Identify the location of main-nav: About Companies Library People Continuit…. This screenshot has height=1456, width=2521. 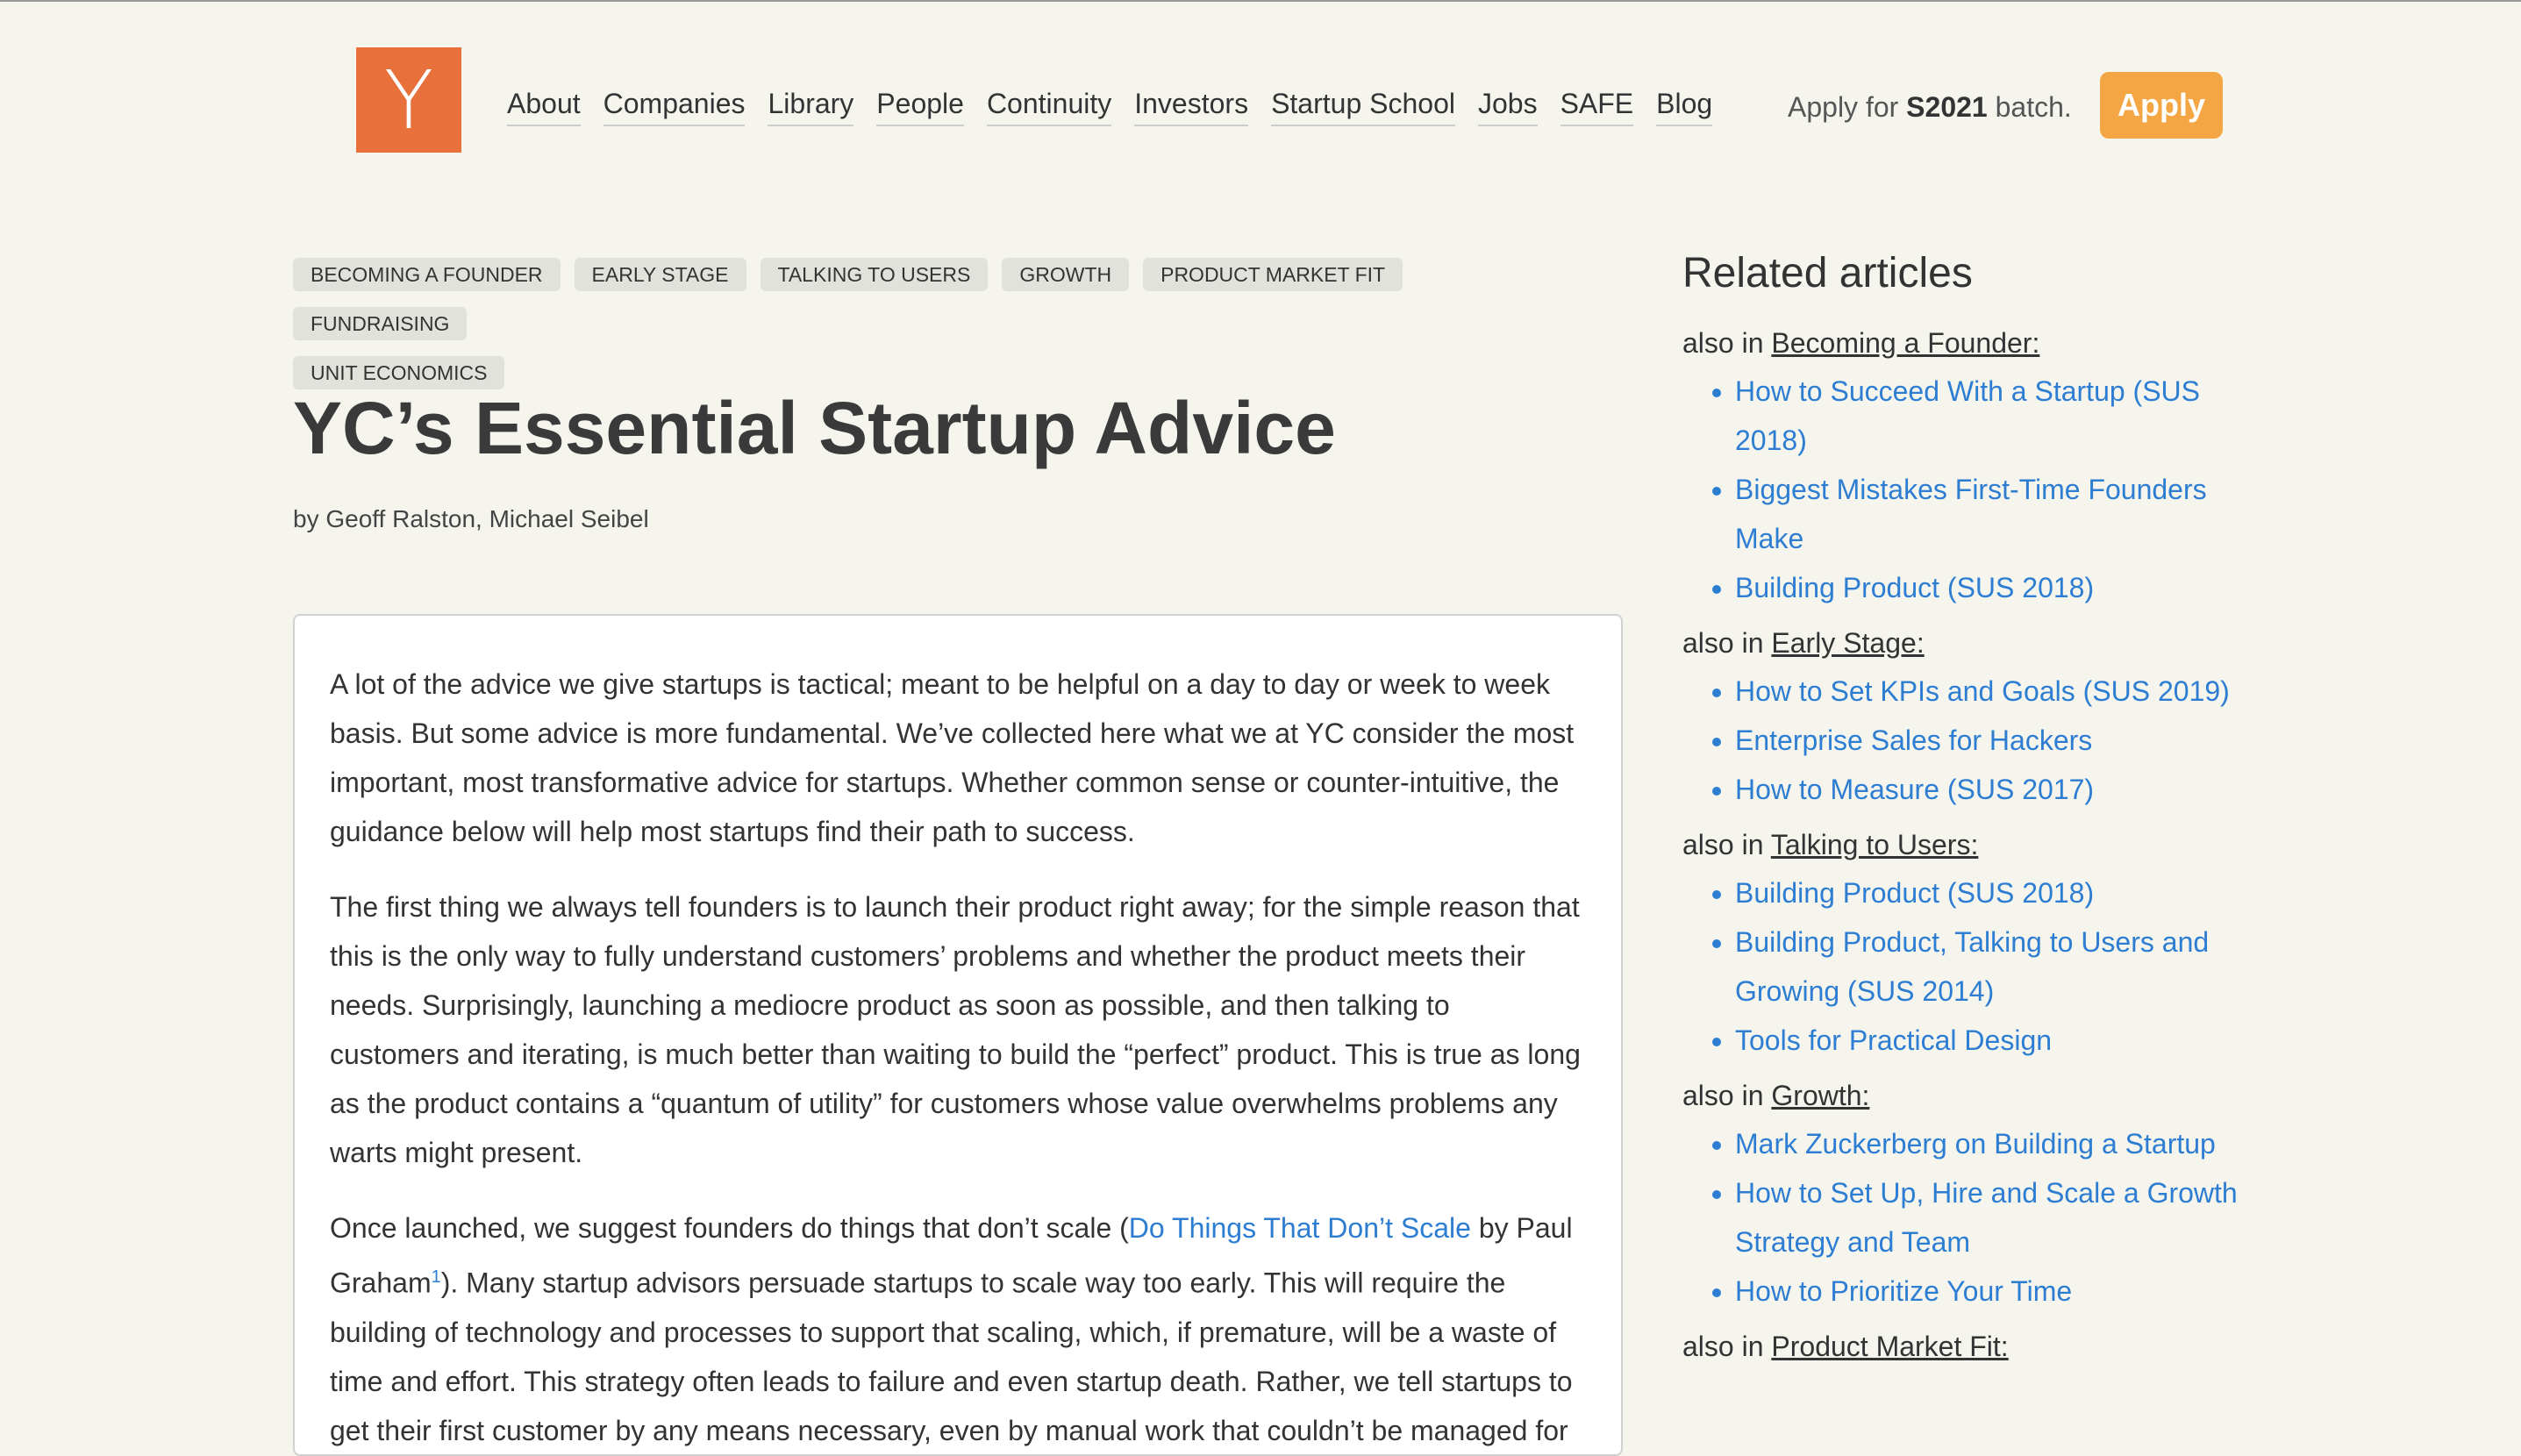
(1121, 106).